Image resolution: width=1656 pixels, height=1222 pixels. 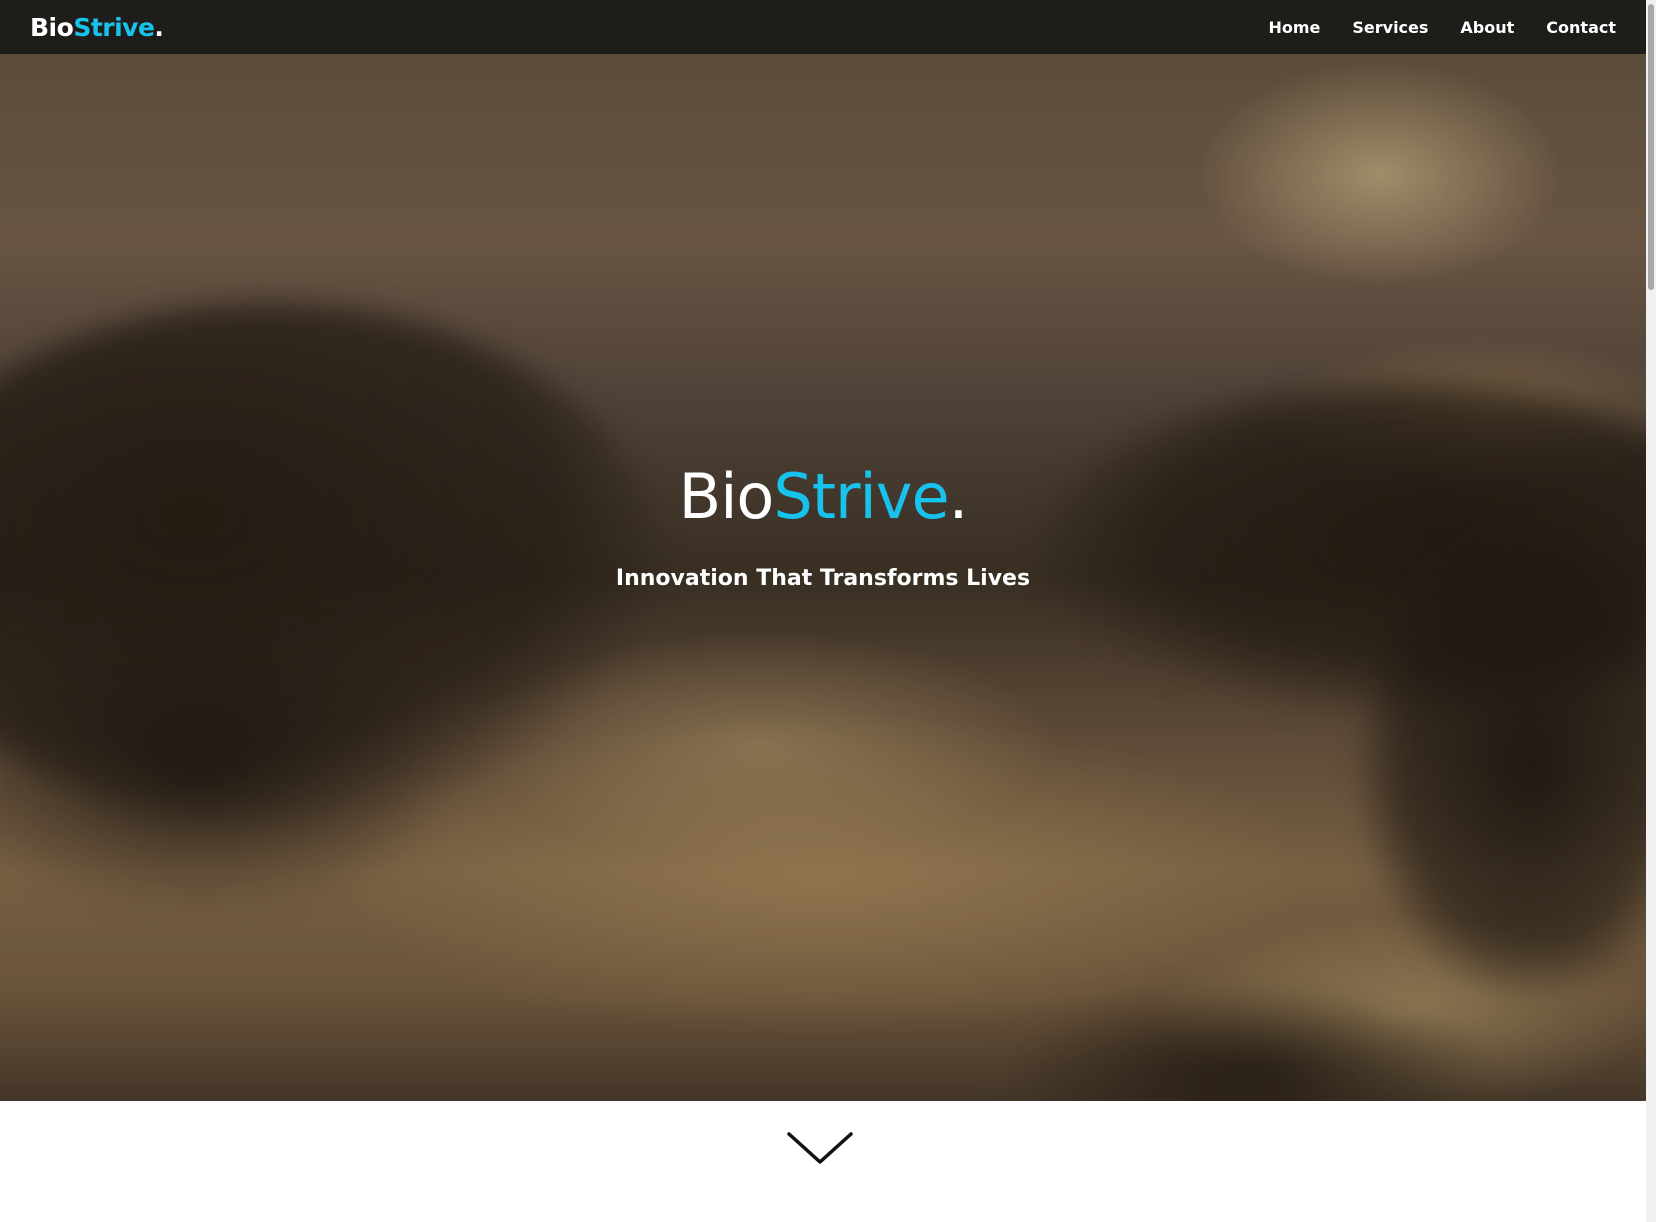 I want to click on hero-title: BioStrive., so click(x=823, y=496).